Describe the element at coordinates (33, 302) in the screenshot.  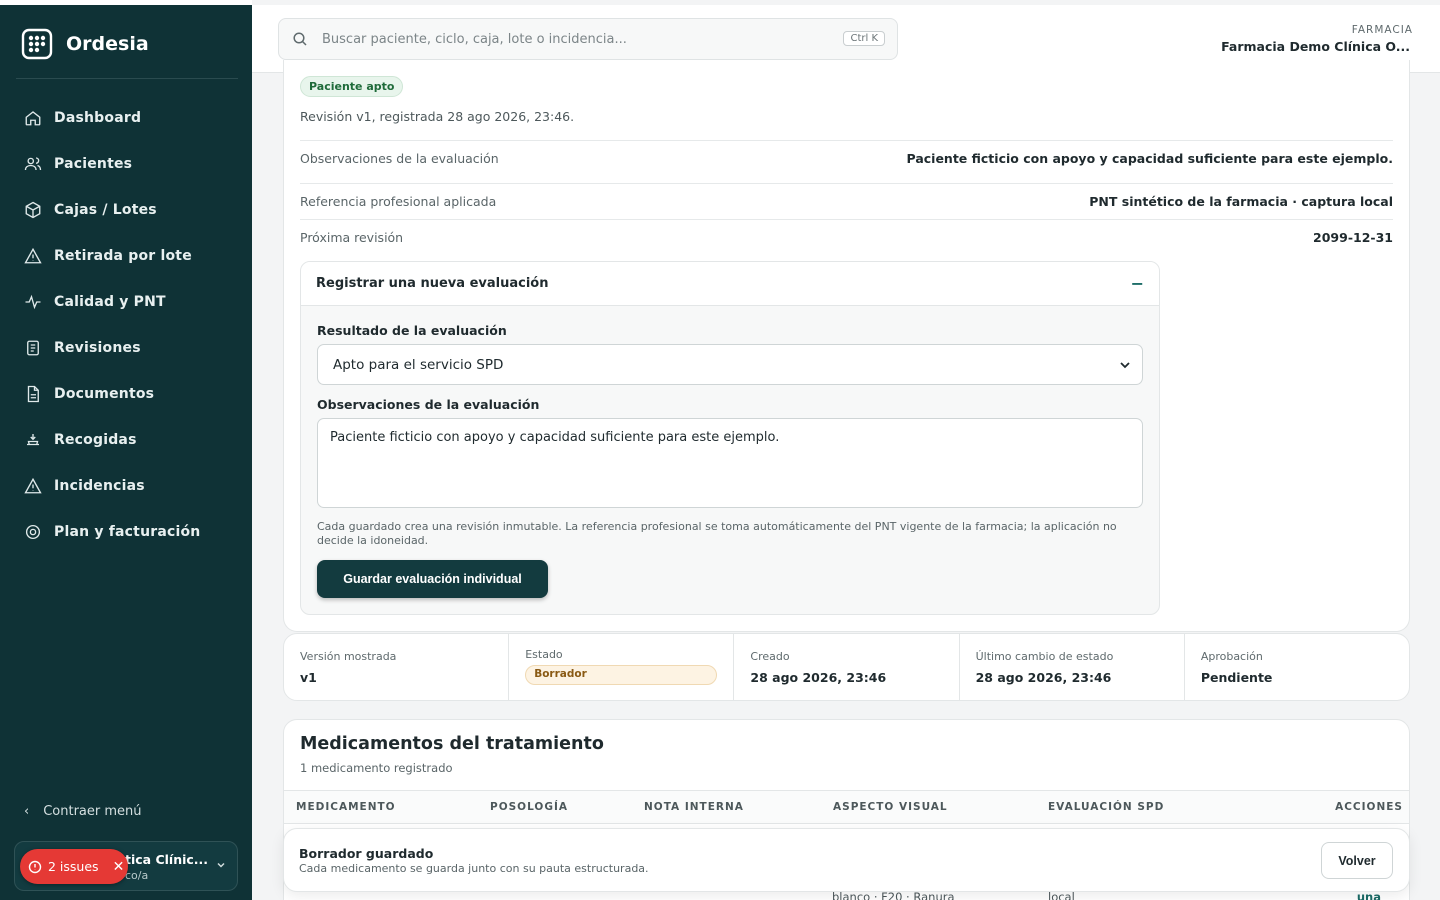
I see `activity-icon` at that location.